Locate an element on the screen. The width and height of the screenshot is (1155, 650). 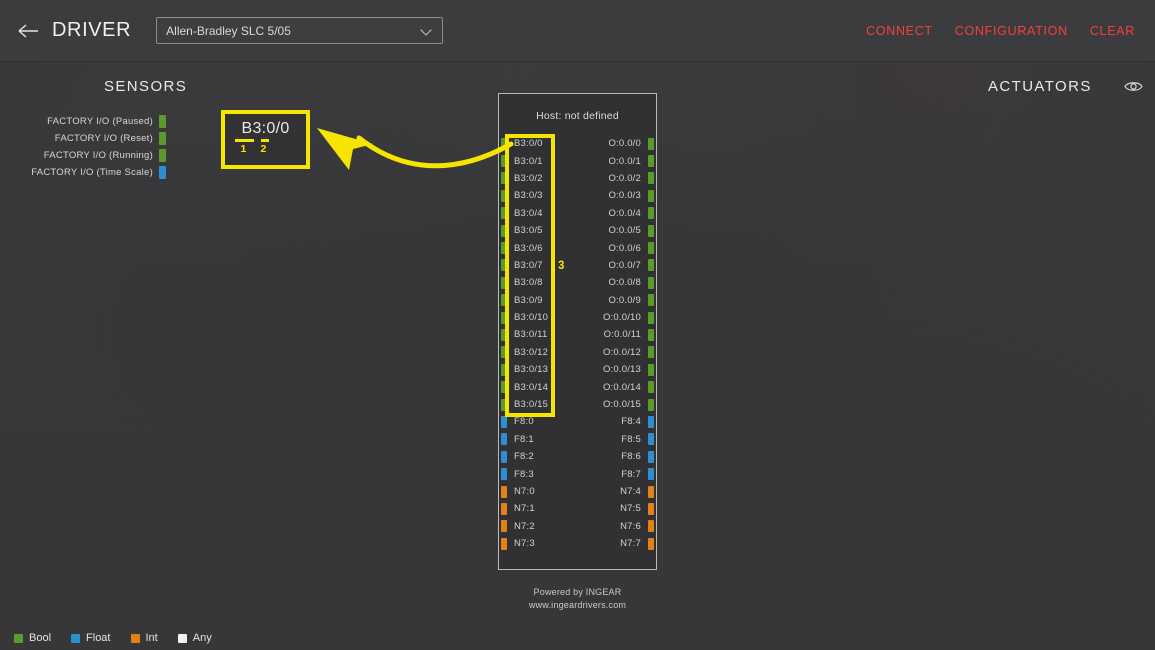
tag-right: N7:4 is located at coordinates (617, 491).